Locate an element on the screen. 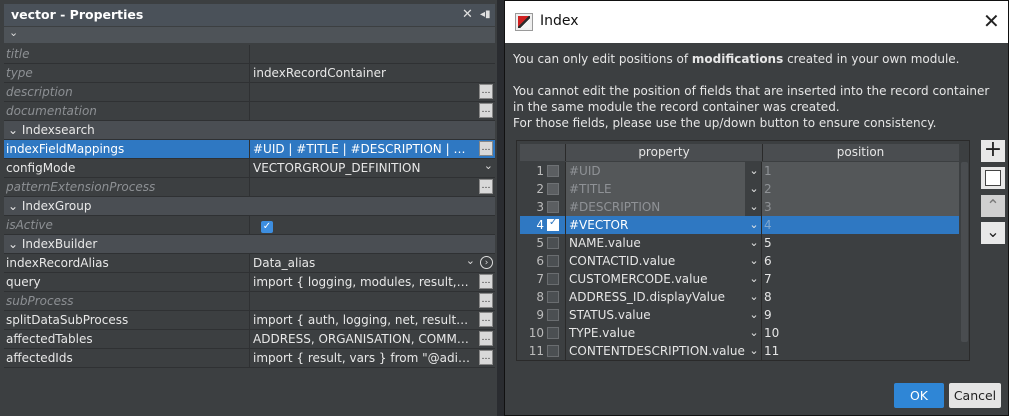 This screenshot has height=416, width=1009. table-row: 7 CUSTOMERCODE.value ⌄ 7 is located at coordinates (739, 279).